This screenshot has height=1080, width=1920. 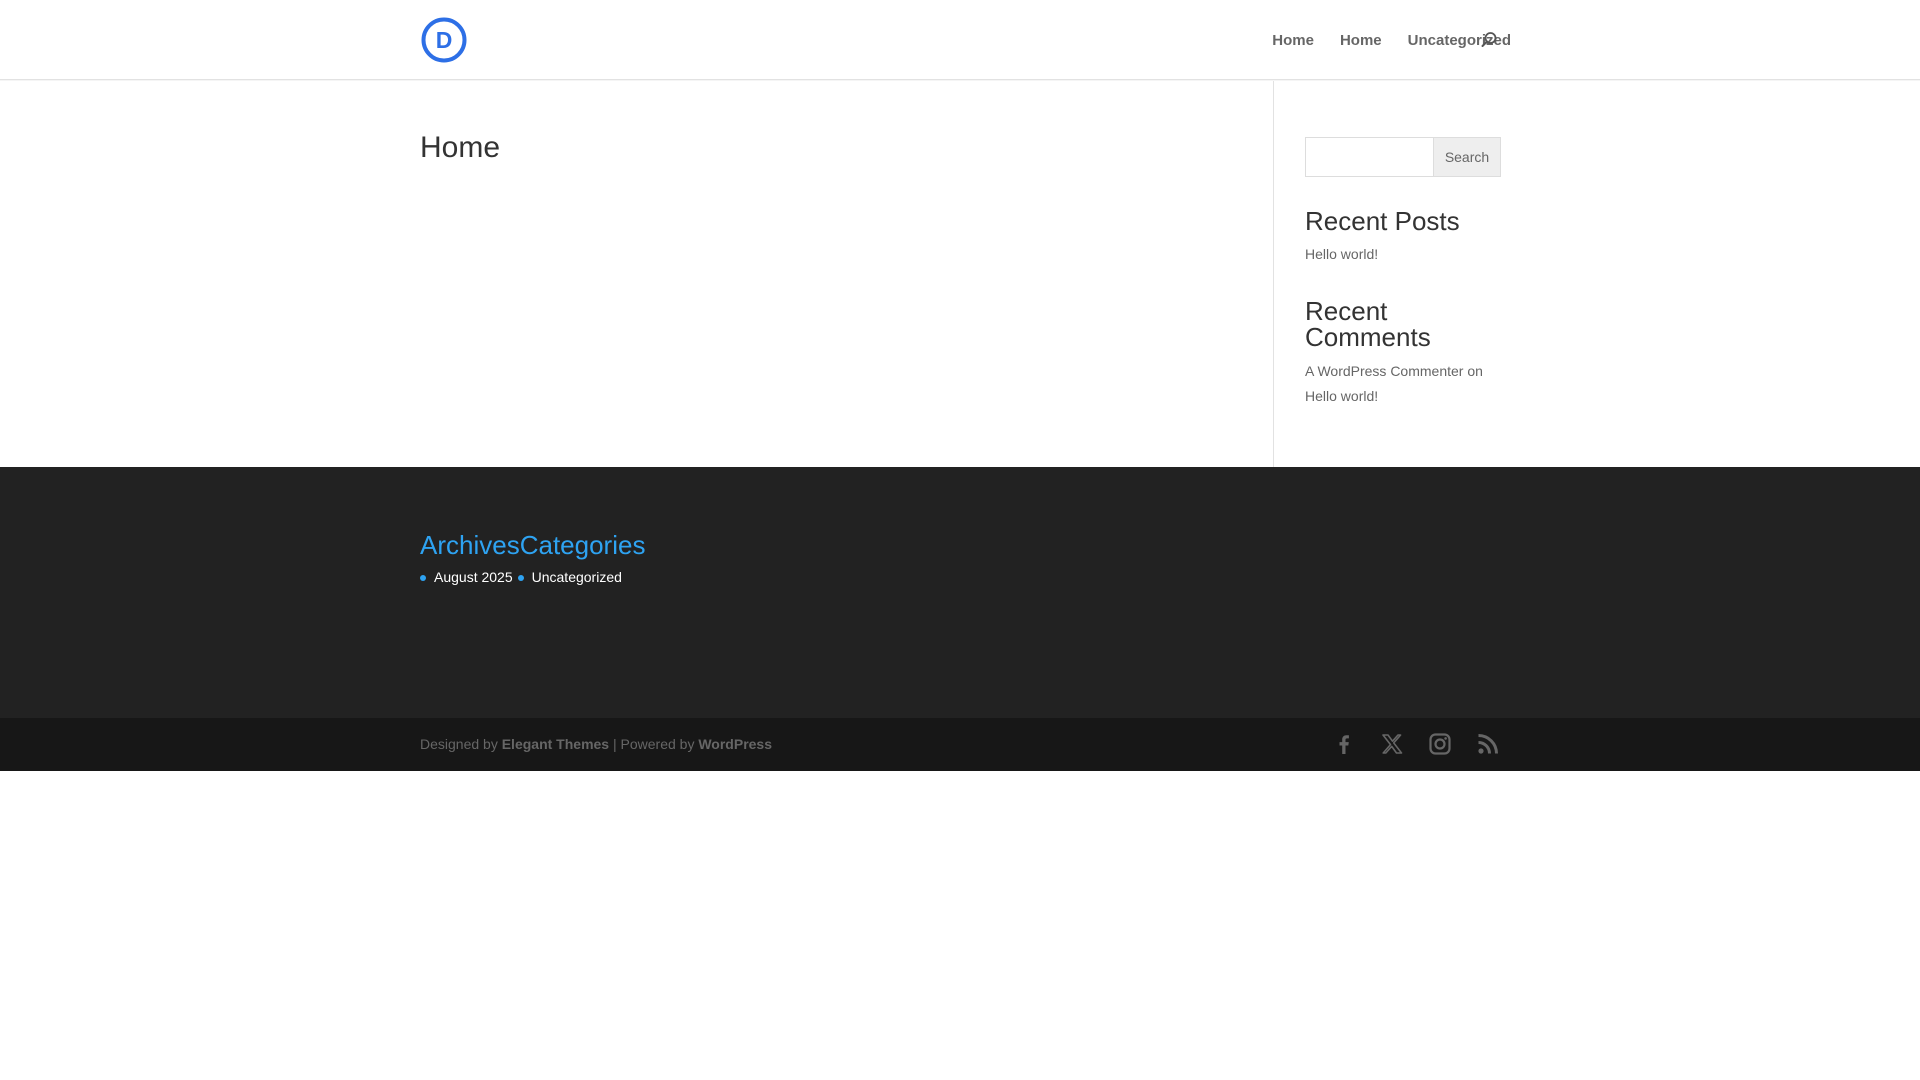 I want to click on comment-connector: on, so click(x=1475, y=371).